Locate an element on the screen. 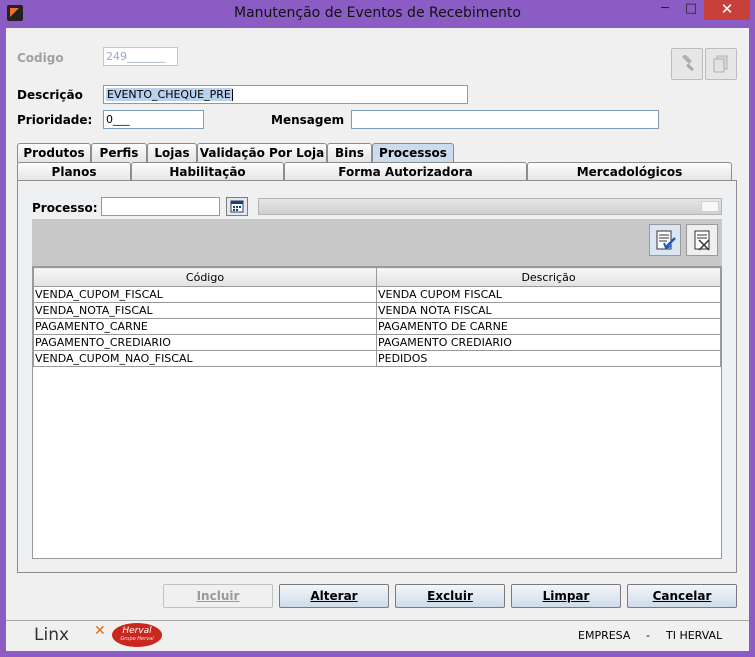 Image resolution: width=755 pixels, height=657 pixels. remove-document-icon is located at coordinates (702, 240).